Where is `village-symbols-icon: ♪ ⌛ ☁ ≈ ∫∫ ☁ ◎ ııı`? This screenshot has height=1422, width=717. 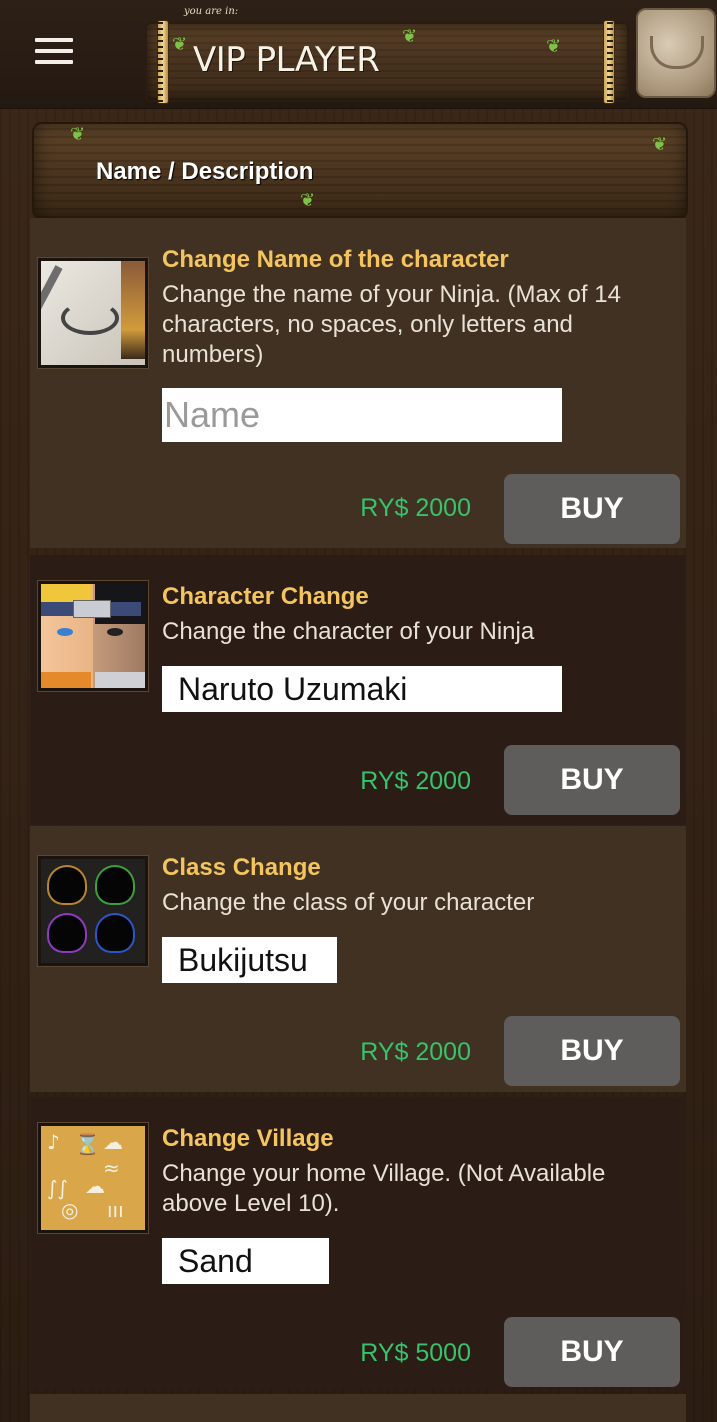 village-symbols-icon: ♪ ⌛ ☁ ≈ ∫∫ ☁ ◎ ııı is located at coordinates (93, 1178).